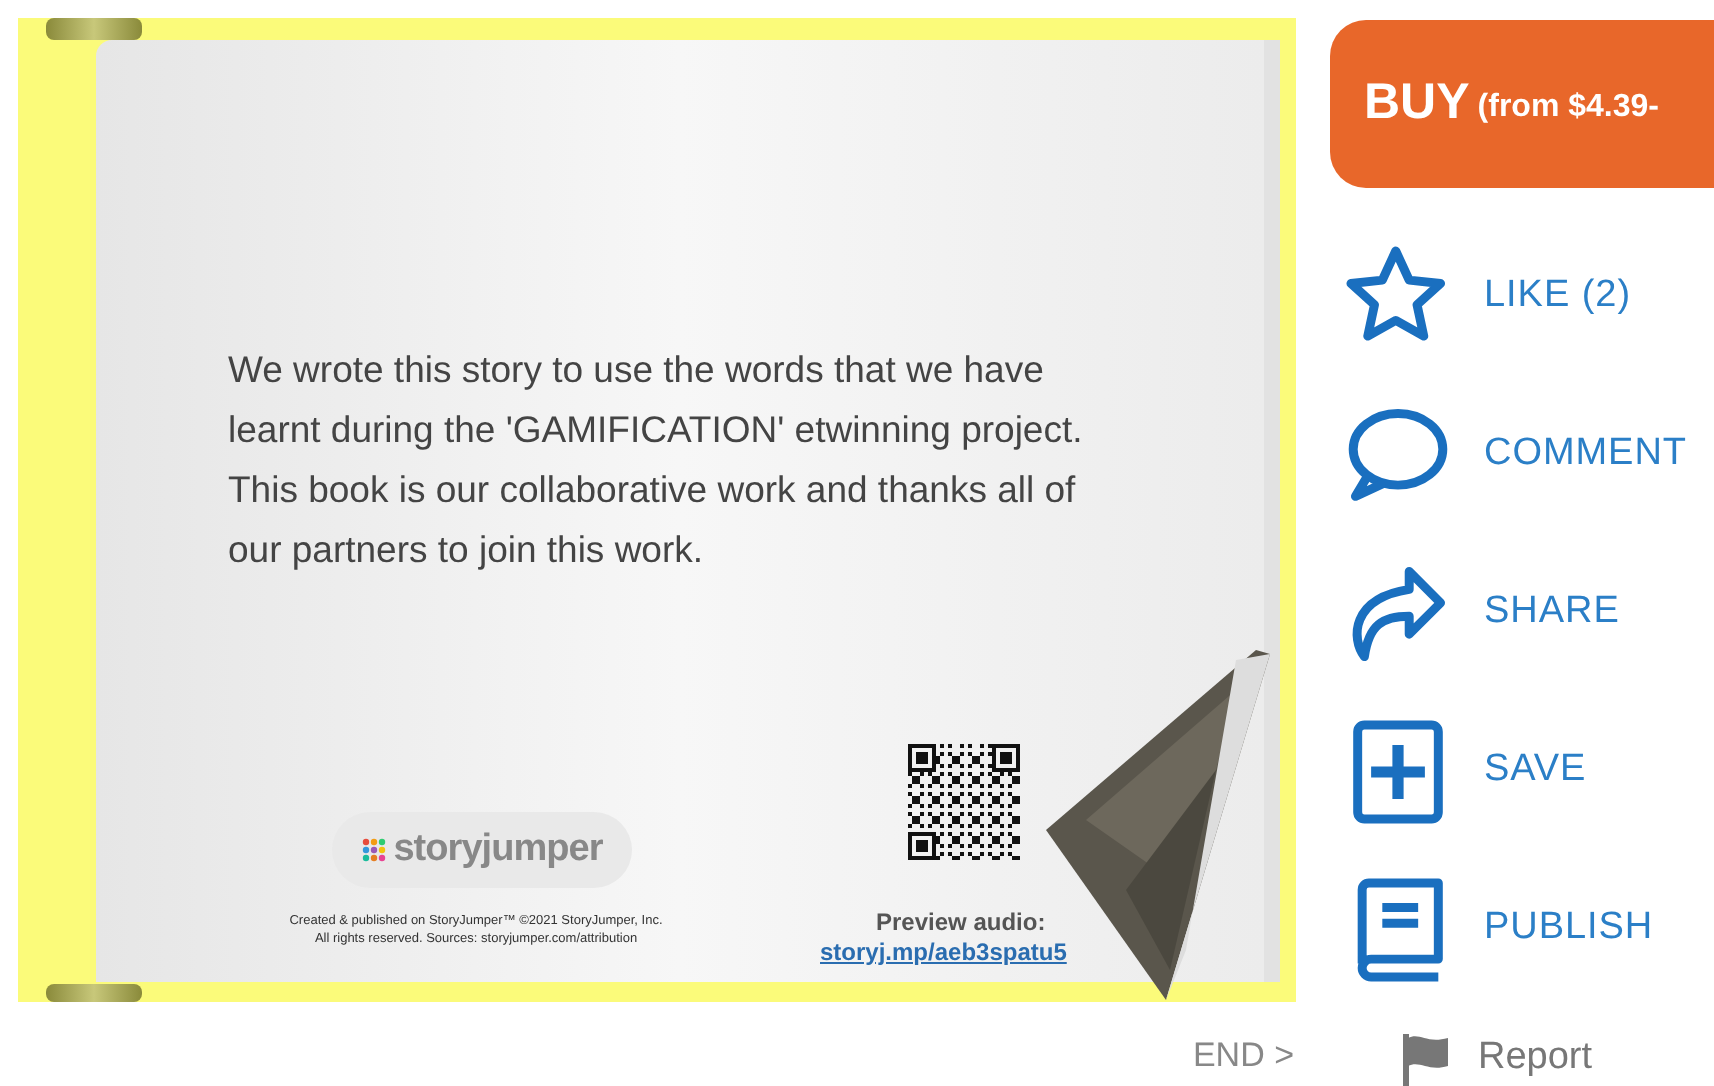 This screenshot has height=1086, width=1714. I want to click on report-link: Report, so click(1535, 1057).